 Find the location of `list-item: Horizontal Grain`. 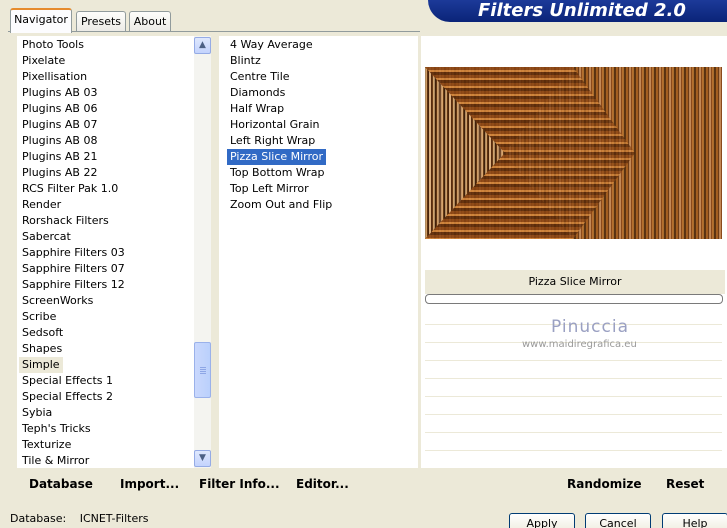

list-item: Horizontal Grain is located at coordinates (274, 125).